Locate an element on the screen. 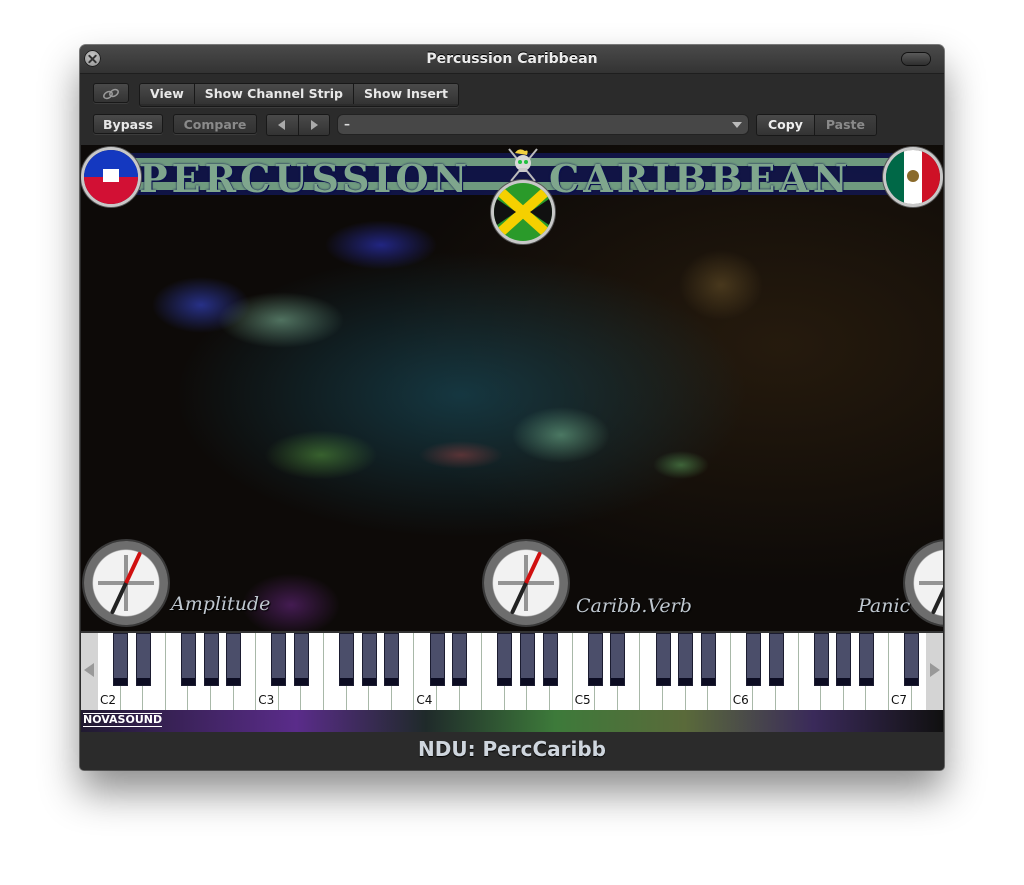 This screenshot has height=885, width=1024. novasound-logo: NOVASOUND is located at coordinates (123, 720).